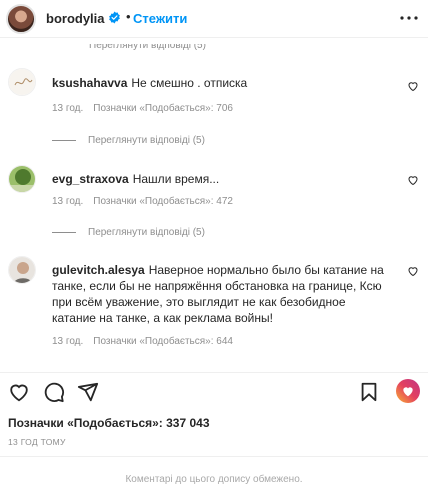 This screenshot has width=428, height=502. What do you see at coordinates (21, 19) in the screenshot?
I see `author-avatar` at bounding box center [21, 19].